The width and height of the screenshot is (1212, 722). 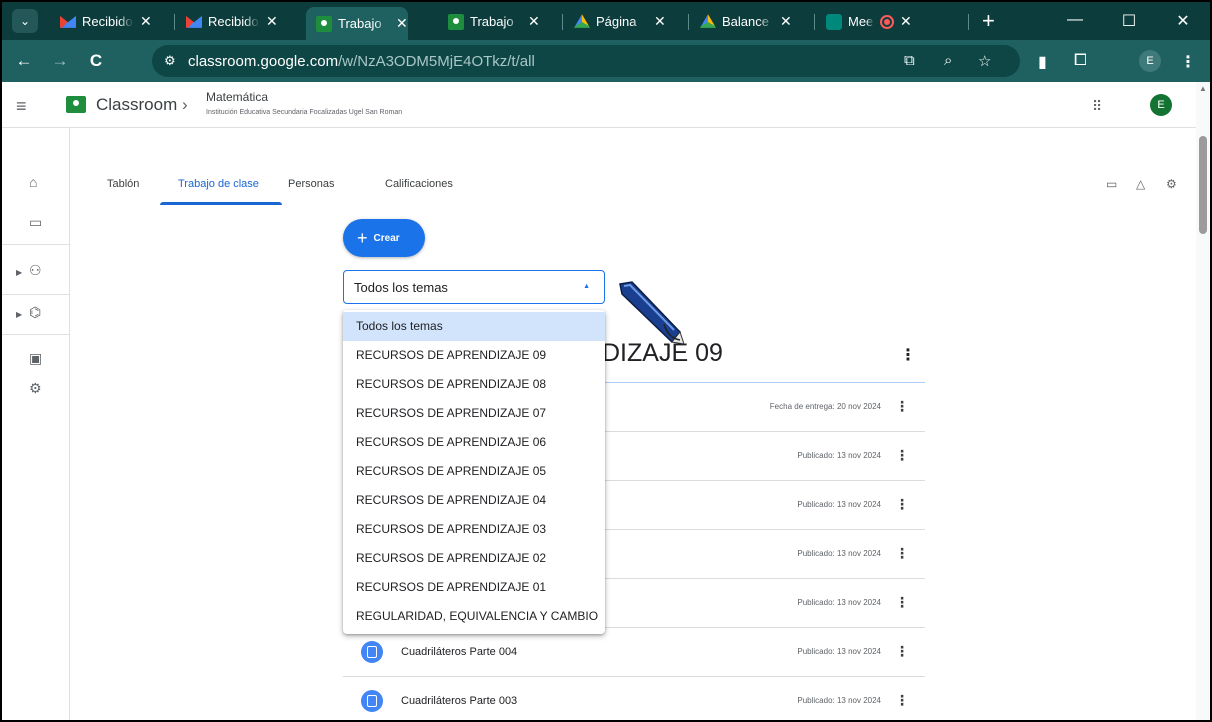 I want to click on tab-stream: Tablón, so click(x=123, y=184).